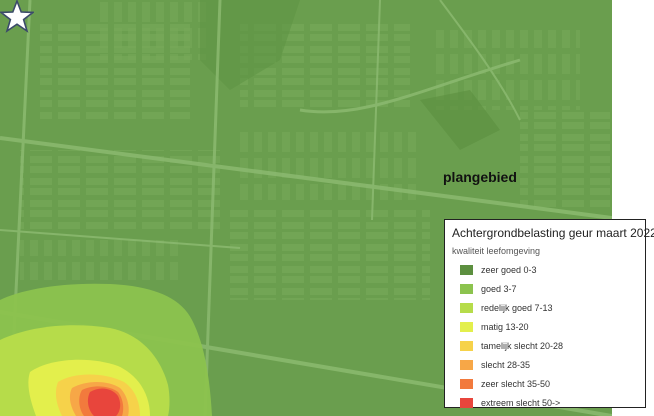  Describe the element at coordinates (553, 233) in the screenshot. I see `legend-title: Achtergrondbelasting geur maart 2022` at that location.